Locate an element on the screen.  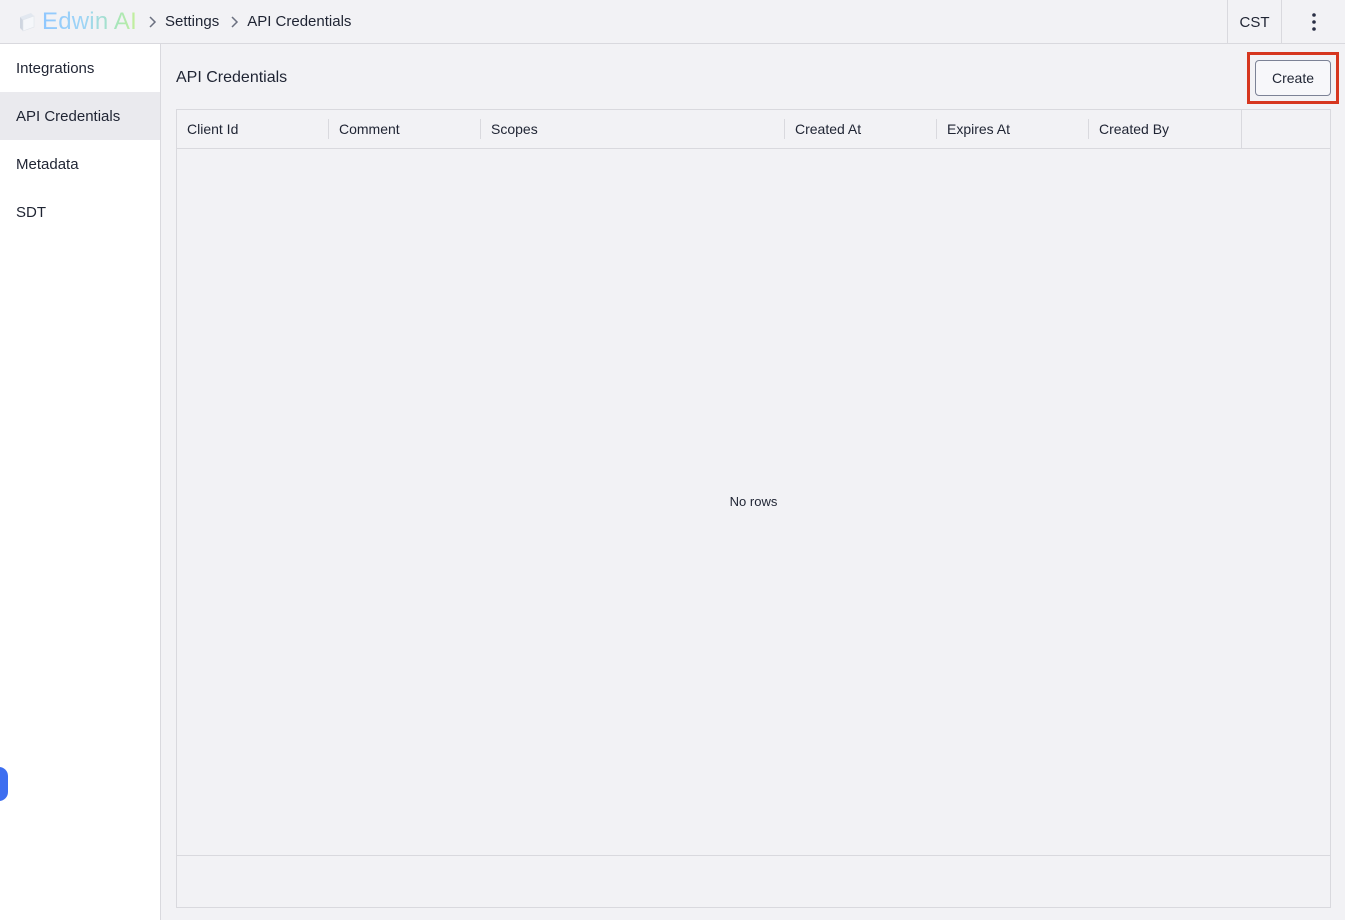
sidebar-item-metadata: Metadata is located at coordinates (80, 164).